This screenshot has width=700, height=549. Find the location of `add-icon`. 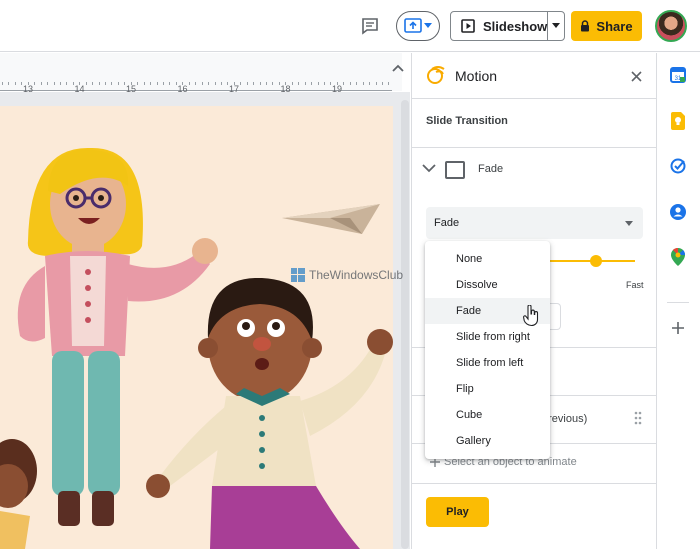

add-icon is located at coordinates (678, 328).